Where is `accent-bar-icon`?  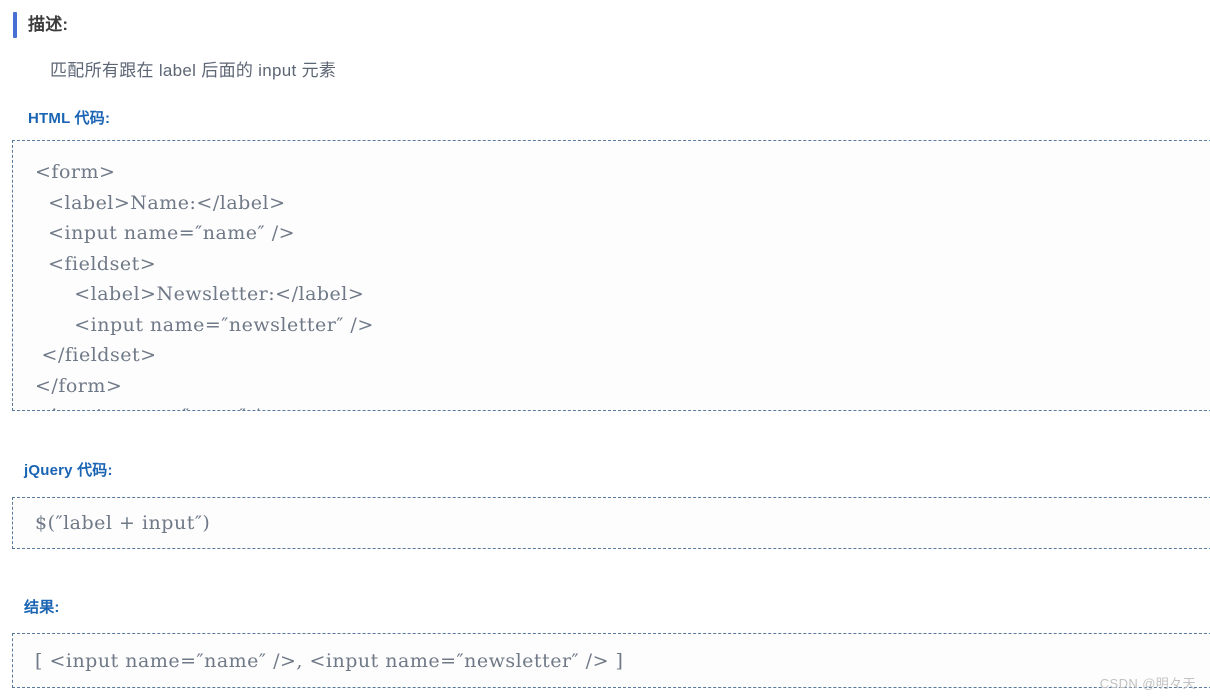
accent-bar-icon is located at coordinates (15, 25).